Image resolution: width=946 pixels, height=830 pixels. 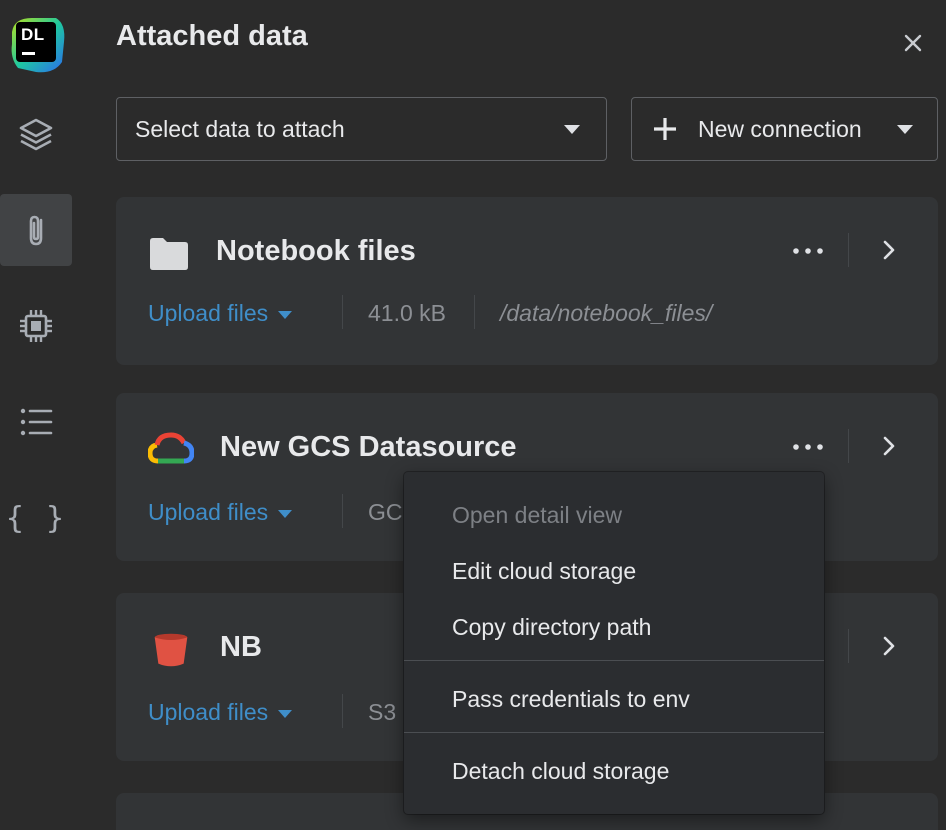 I want to click on sidebar-item-layers, so click(x=36, y=134).